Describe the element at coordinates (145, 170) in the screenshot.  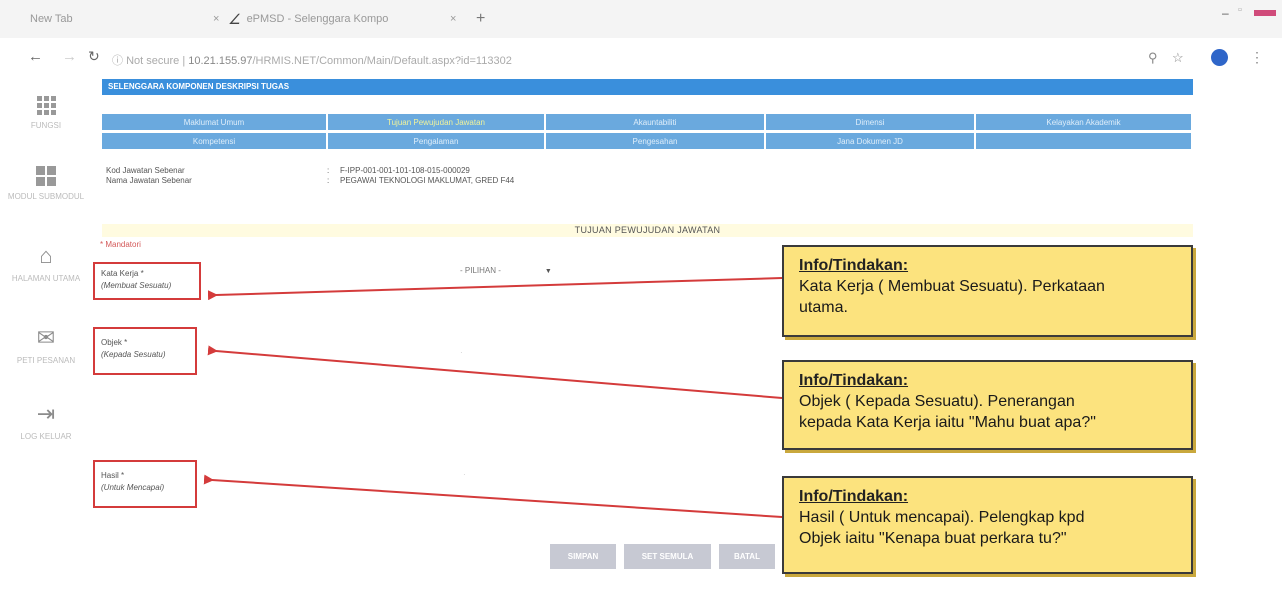
I see `kod-jawatan-label: Kod Jawatan Sebenar` at that location.